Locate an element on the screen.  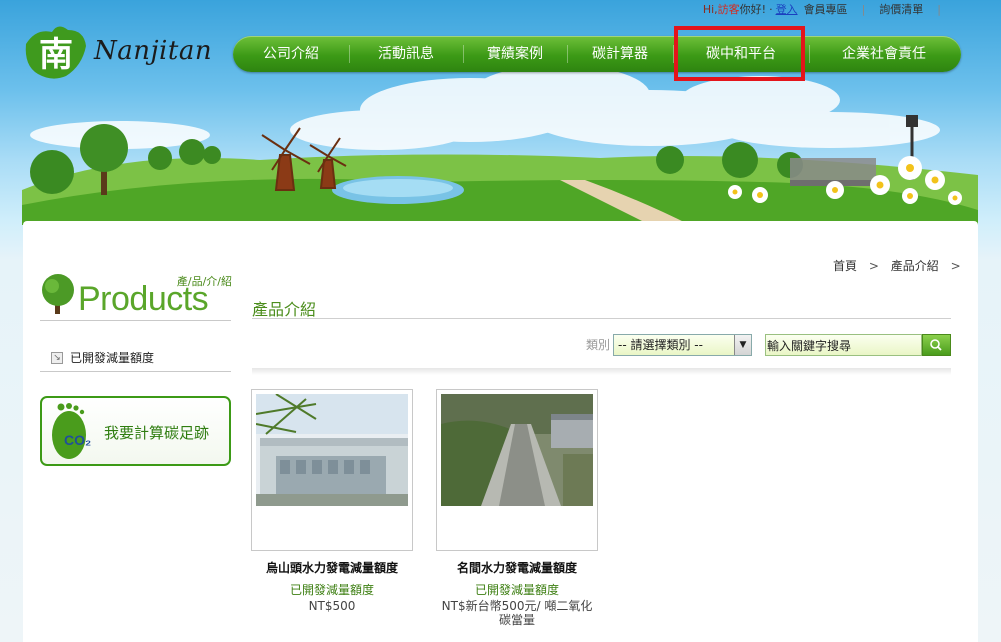
sidebar-item-developed-credits: ↘ 已開發減量額度 is located at coordinates (102, 357).